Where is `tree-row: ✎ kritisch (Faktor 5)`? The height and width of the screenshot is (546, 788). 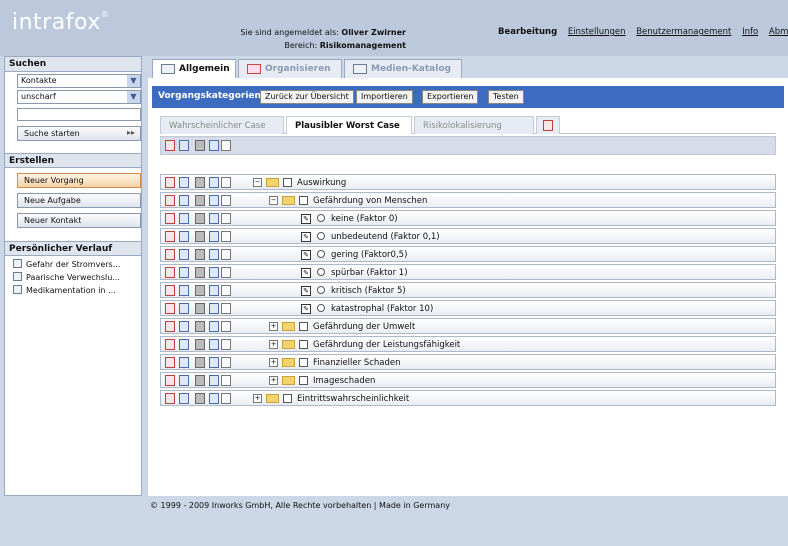 tree-row: ✎ kritisch (Faktor 5) is located at coordinates (468, 290).